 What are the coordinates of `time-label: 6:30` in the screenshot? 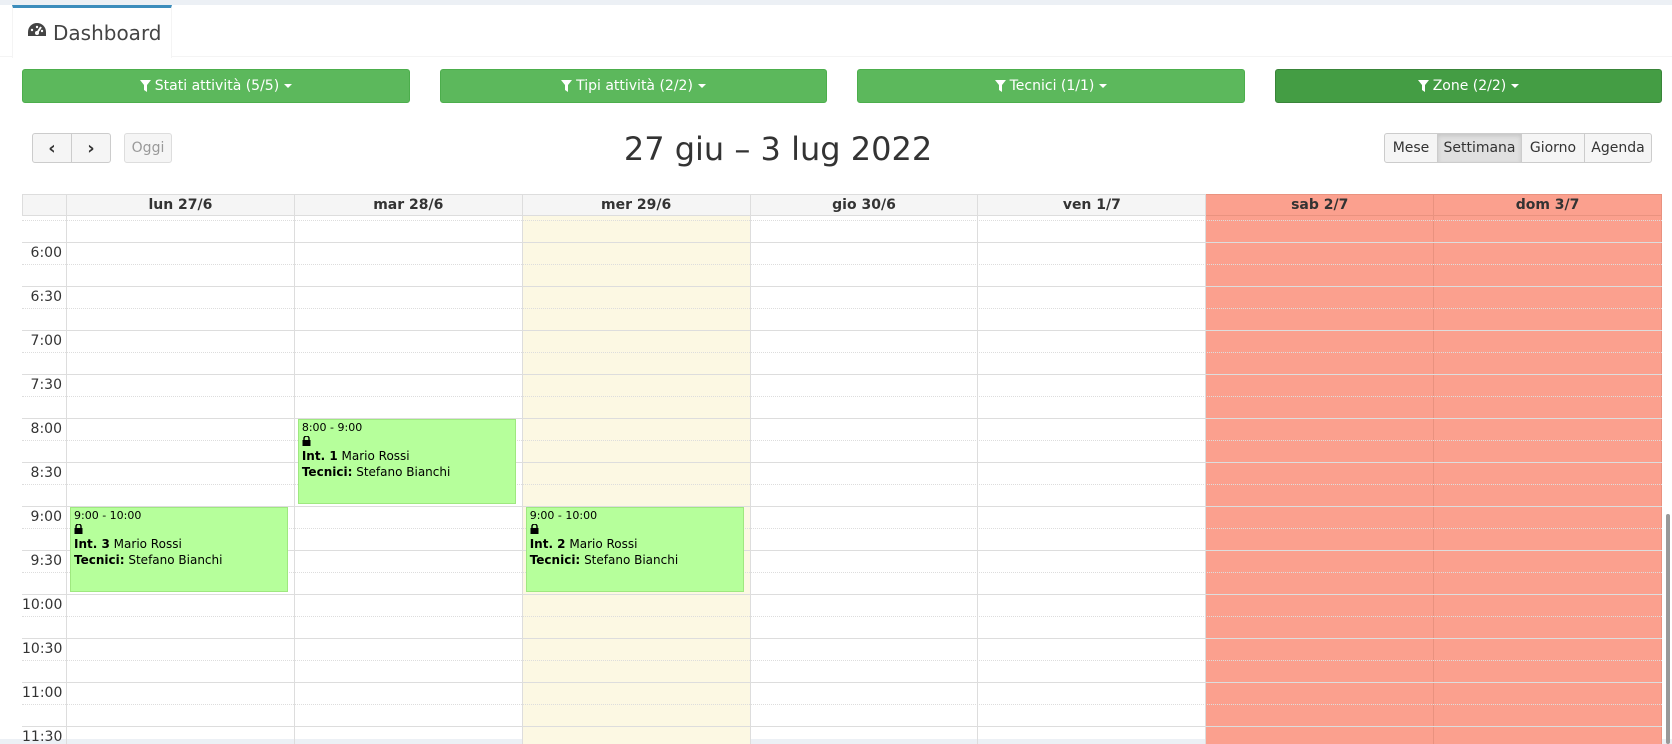 It's located at (46, 297).